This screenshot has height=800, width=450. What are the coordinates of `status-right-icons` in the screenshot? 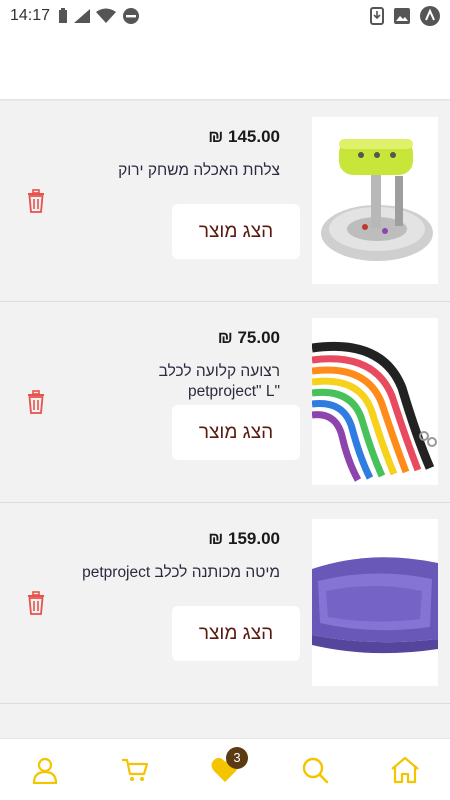 It's located at (405, 16).